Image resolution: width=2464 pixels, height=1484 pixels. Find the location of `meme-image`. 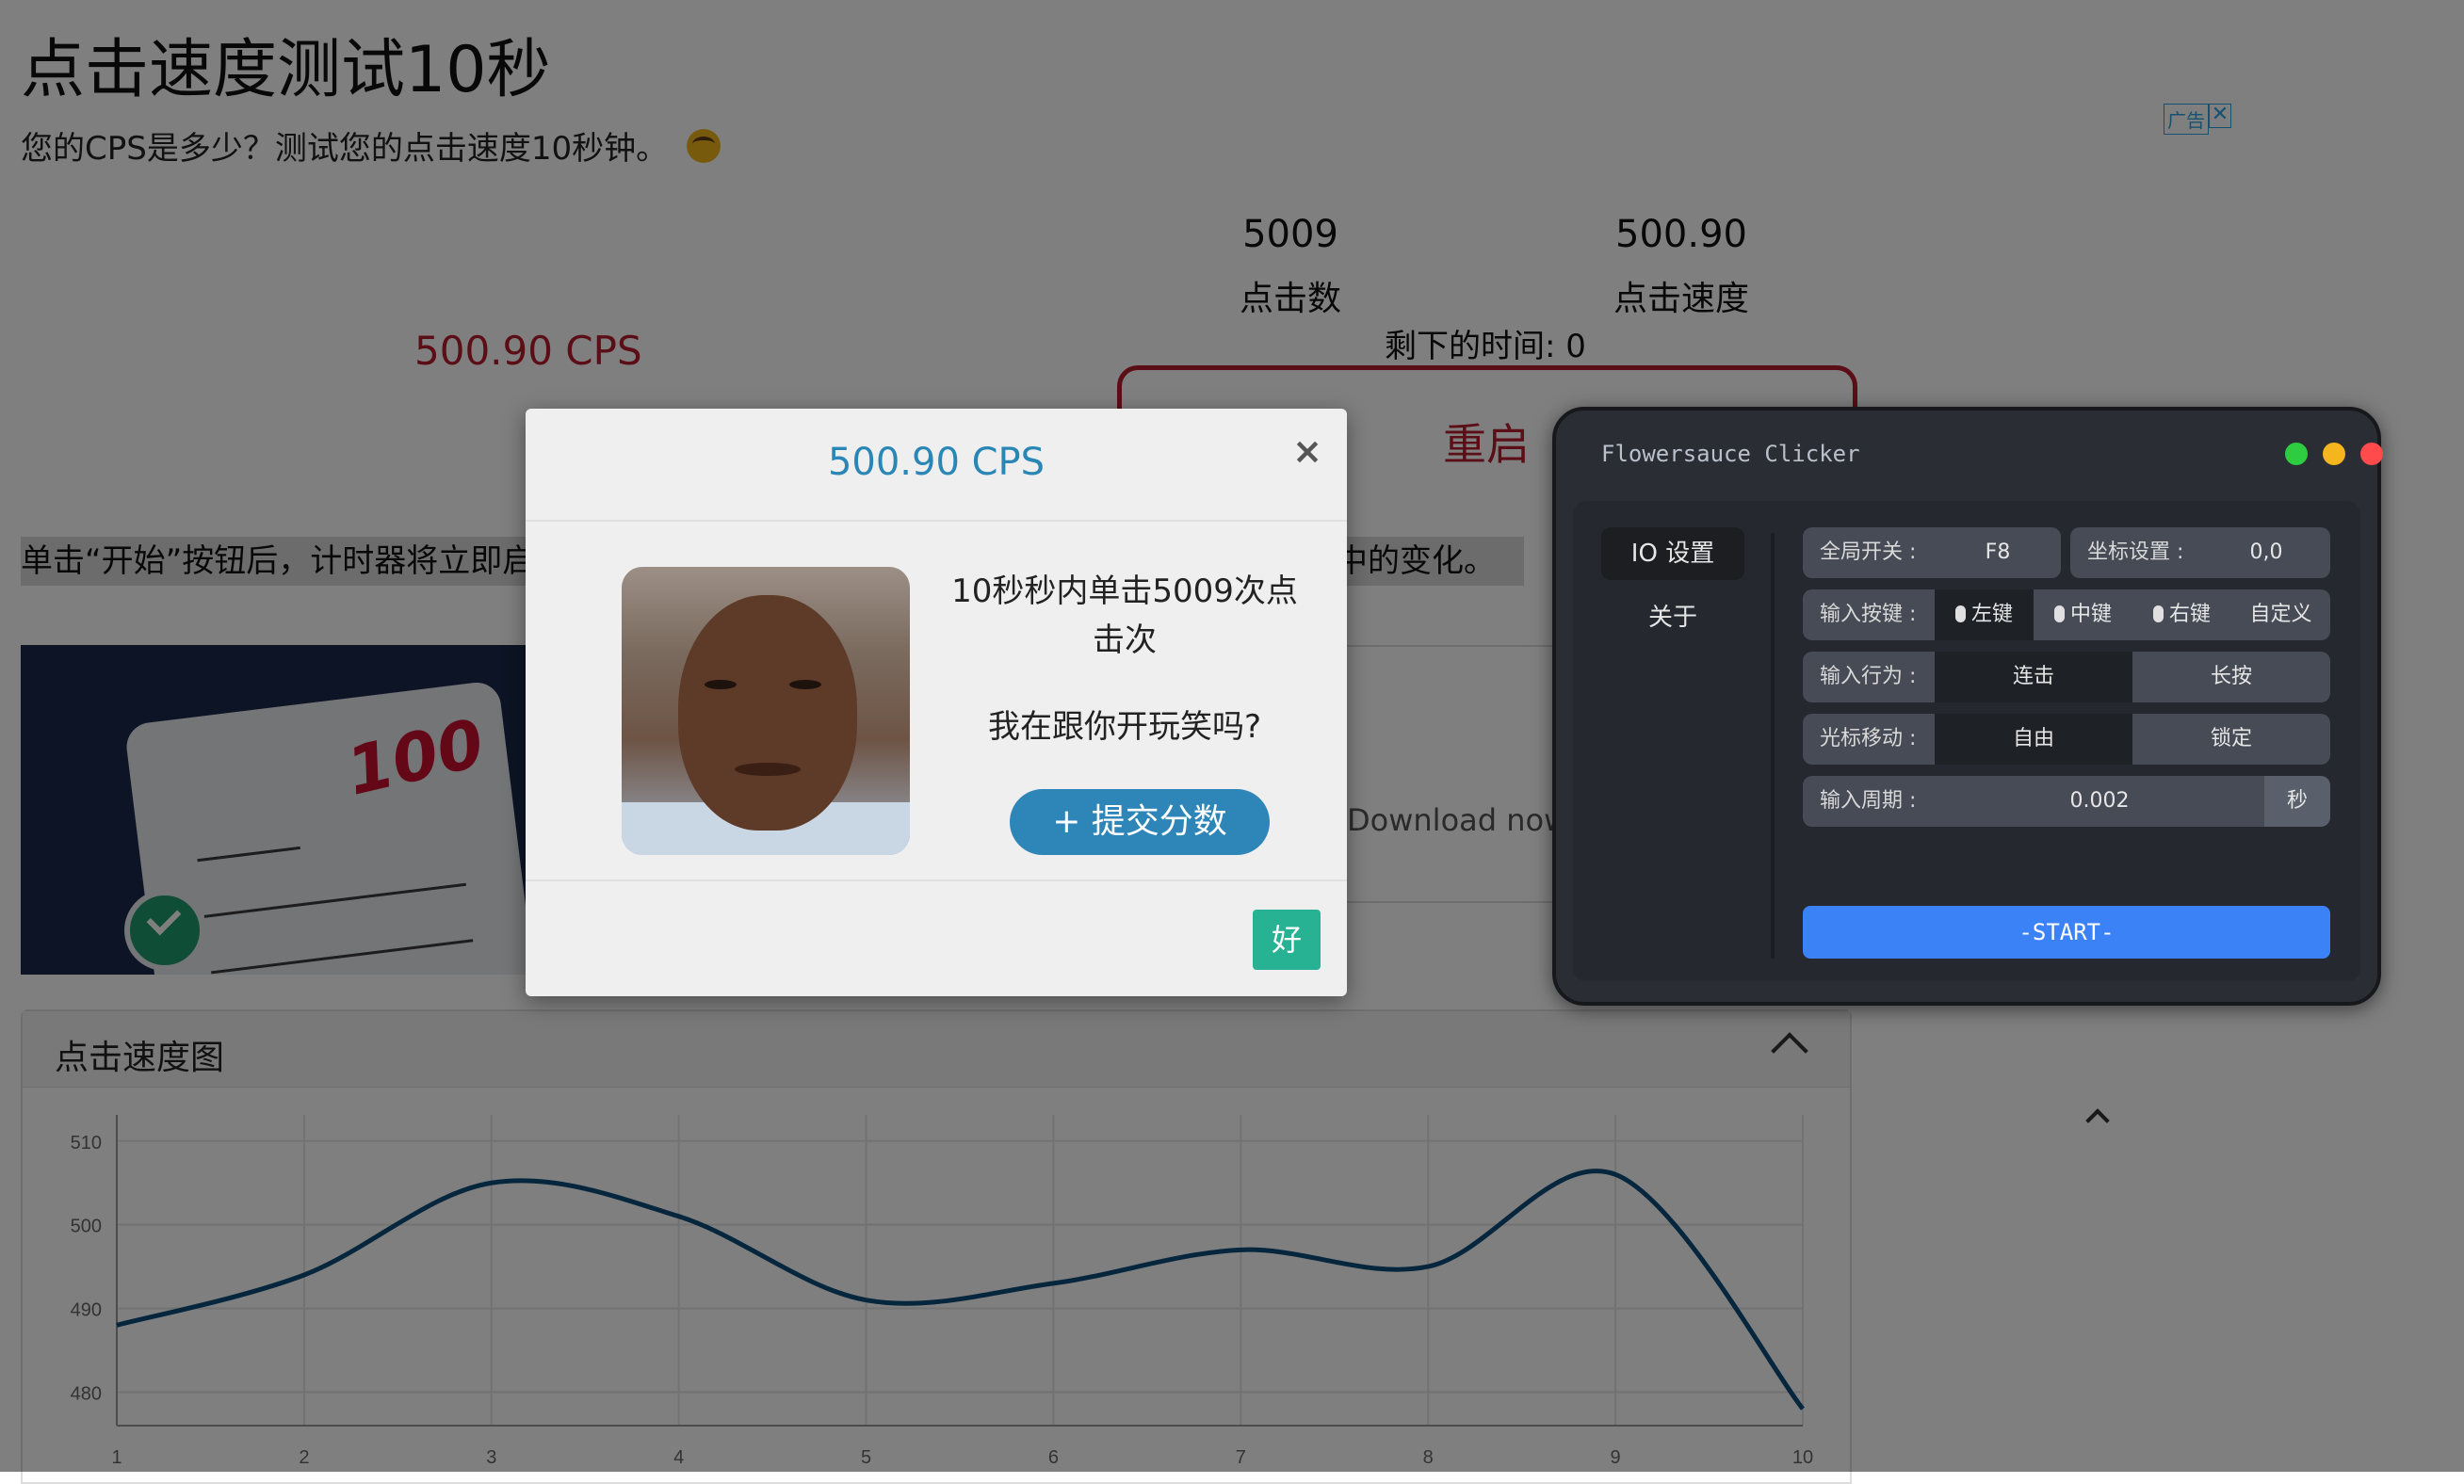

meme-image is located at coordinates (766, 711).